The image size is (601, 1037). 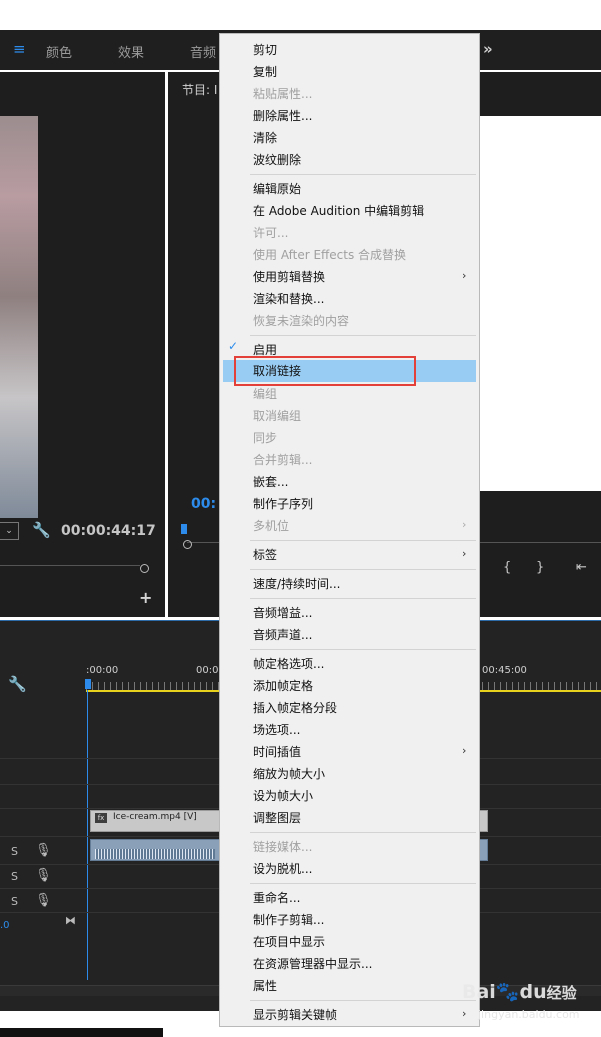 I want to click on menu-item-properties: 属性, so click(x=265, y=986).